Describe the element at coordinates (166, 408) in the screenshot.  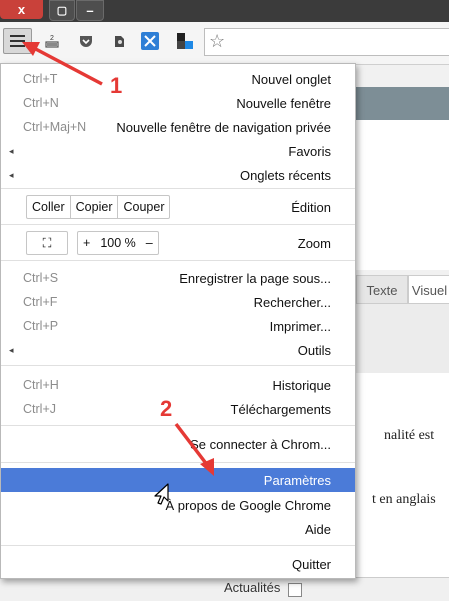
I see `annotation-step-2: 2` at that location.